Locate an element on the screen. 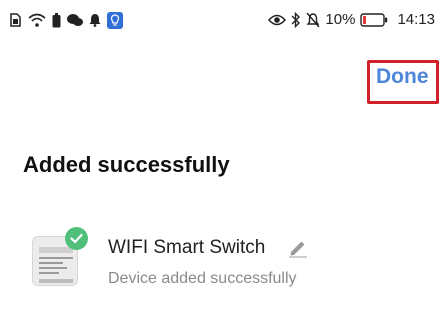 This screenshot has height=313, width=445. edit-pencil-icon is located at coordinates (298, 247).